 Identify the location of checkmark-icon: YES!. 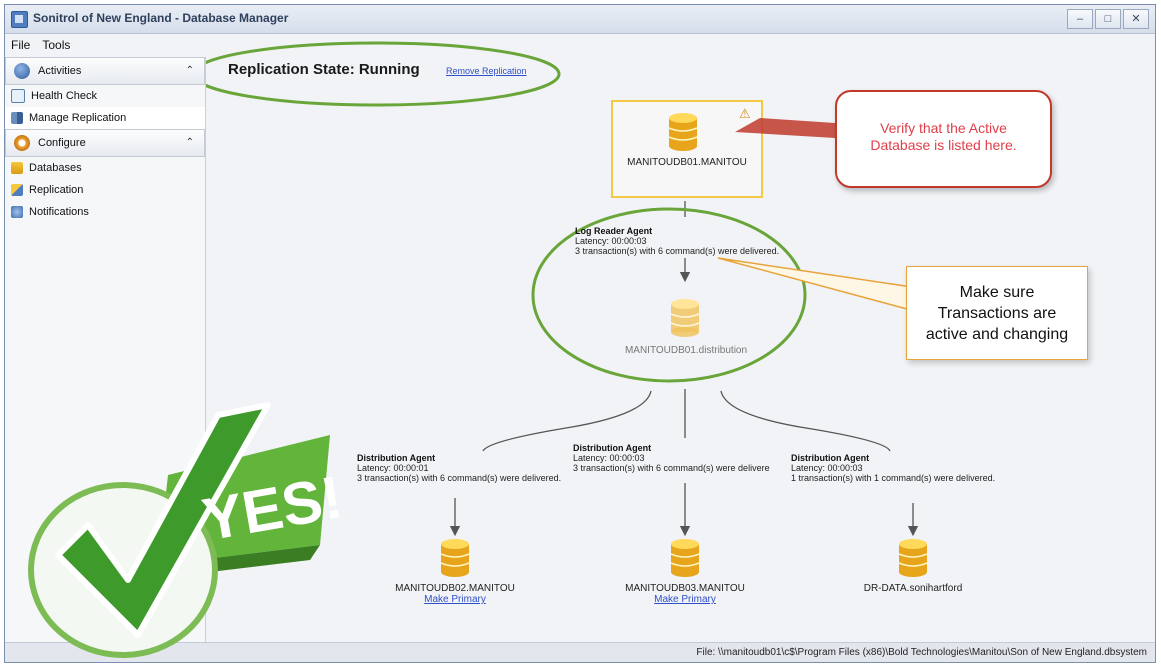
(187, 530).